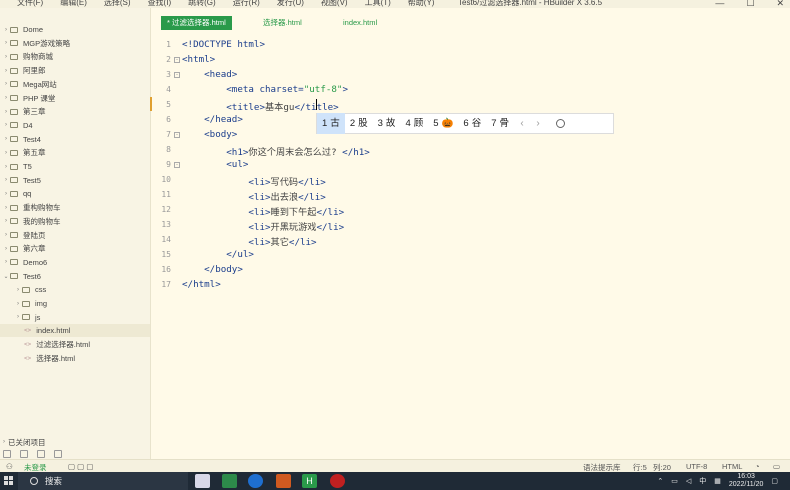 This screenshot has width=790, height=490. I want to click on code-line: <html>, so click(198, 59).